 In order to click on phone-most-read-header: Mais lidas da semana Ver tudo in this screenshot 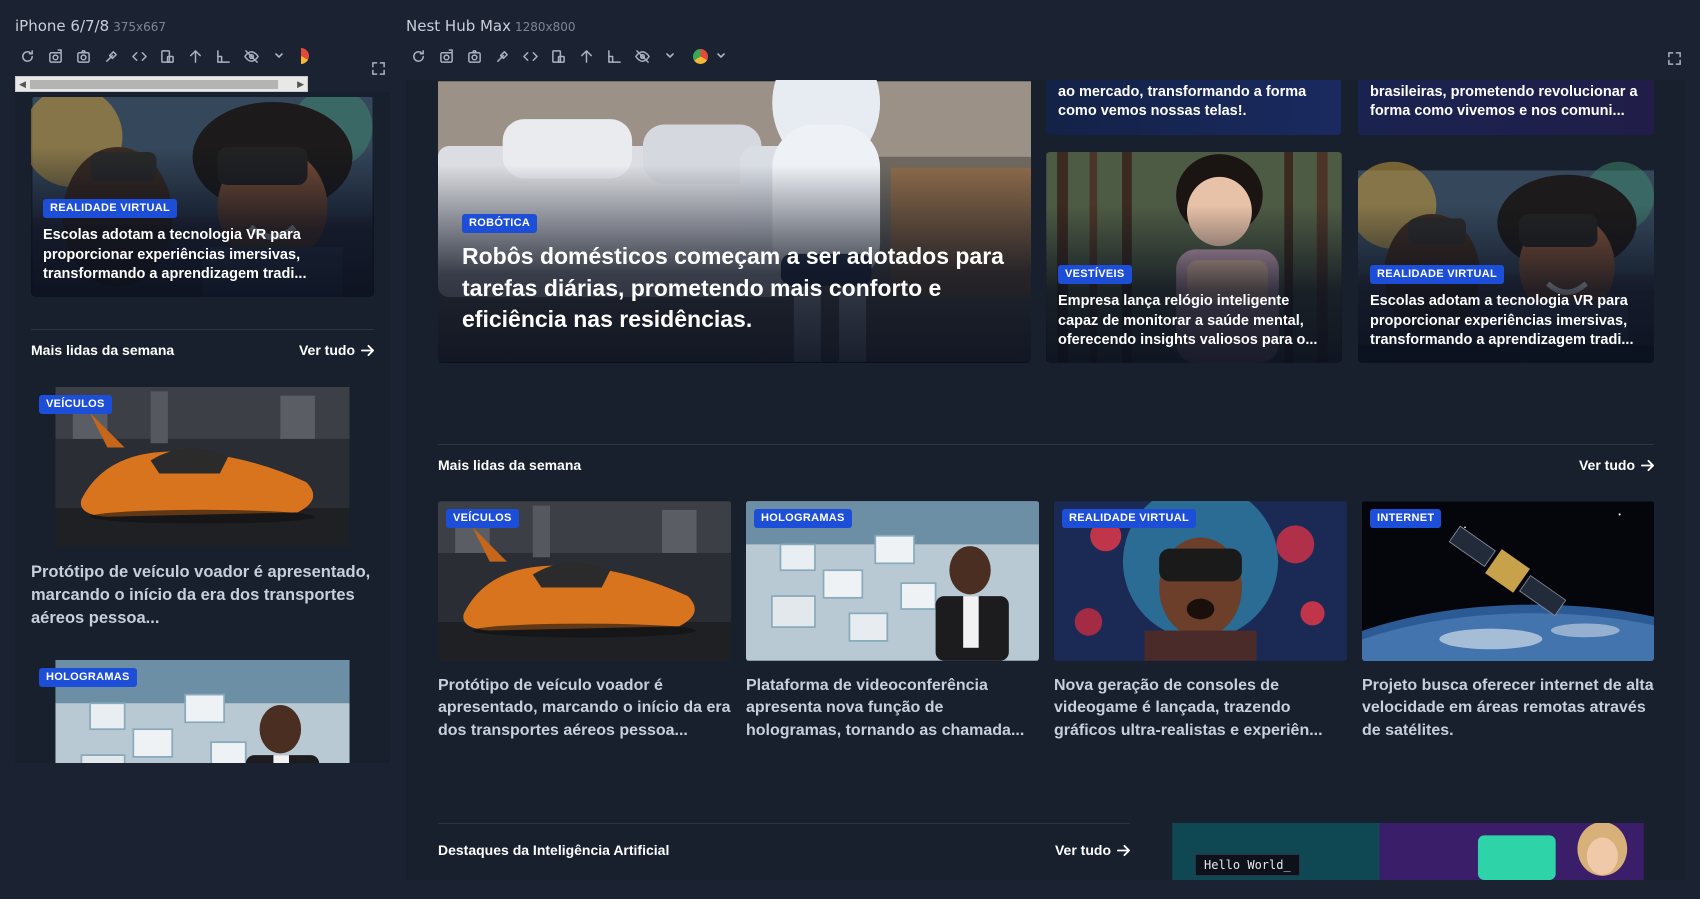, I will do `click(202, 350)`.